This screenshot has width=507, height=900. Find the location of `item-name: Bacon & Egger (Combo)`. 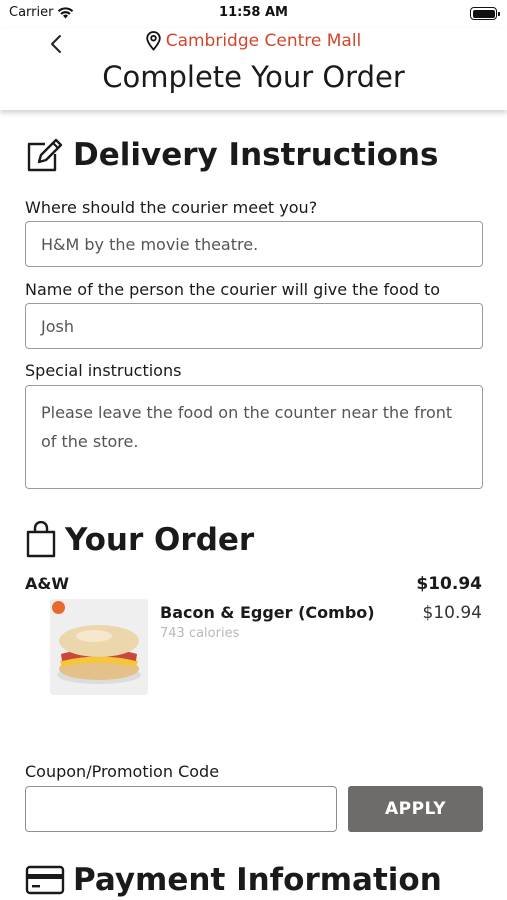

item-name: Bacon & Egger (Combo) is located at coordinates (267, 612).